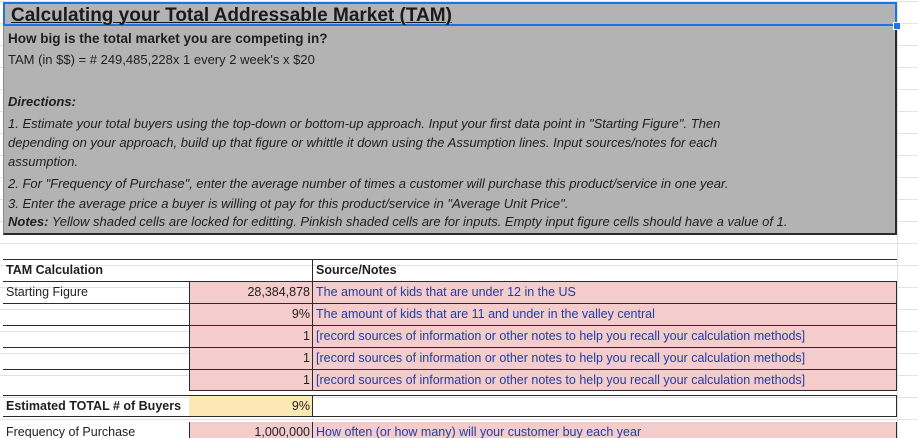  I want to click on frequency-value: 1,000,000, so click(250, 430).